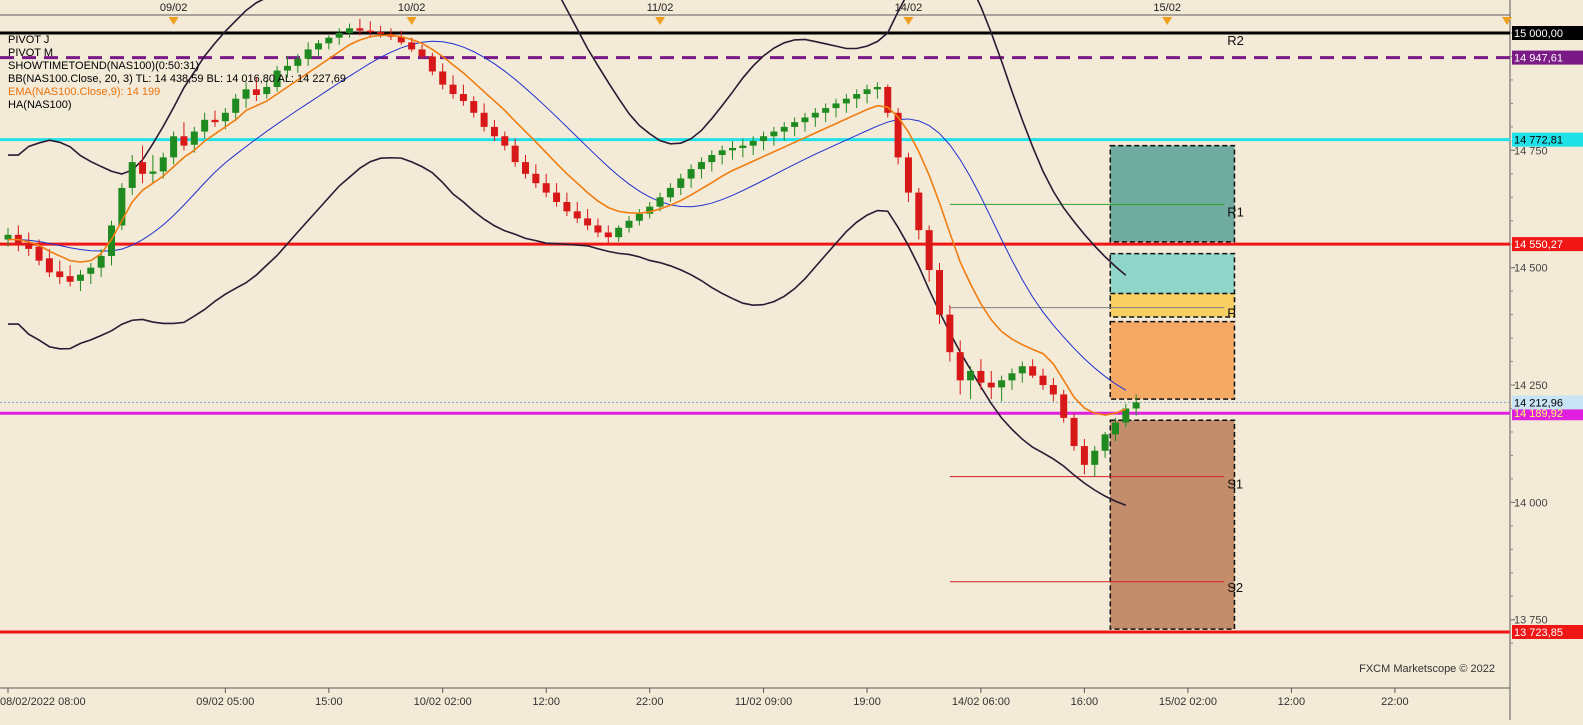 Image resolution: width=1583 pixels, height=725 pixels. What do you see at coordinates (1235, 587) in the screenshot?
I see `pivot-label: S2` at bounding box center [1235, 587].